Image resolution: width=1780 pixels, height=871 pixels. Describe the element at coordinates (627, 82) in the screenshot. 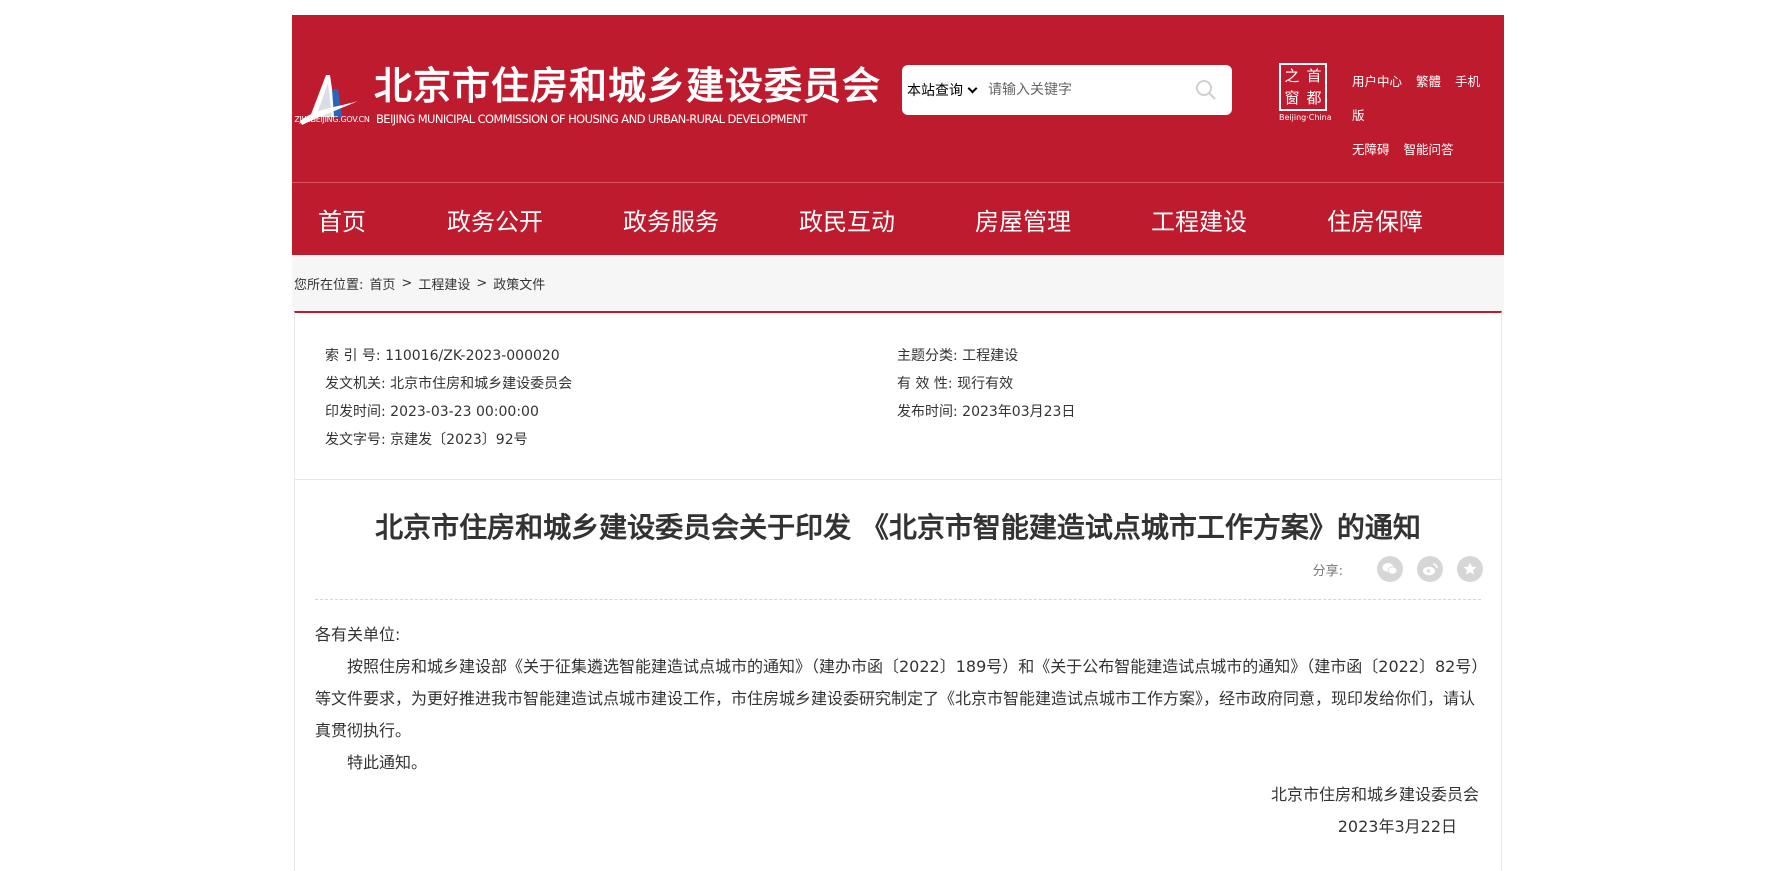

I see `site-title: 北京市住房和城乡建设委员会` at that location.